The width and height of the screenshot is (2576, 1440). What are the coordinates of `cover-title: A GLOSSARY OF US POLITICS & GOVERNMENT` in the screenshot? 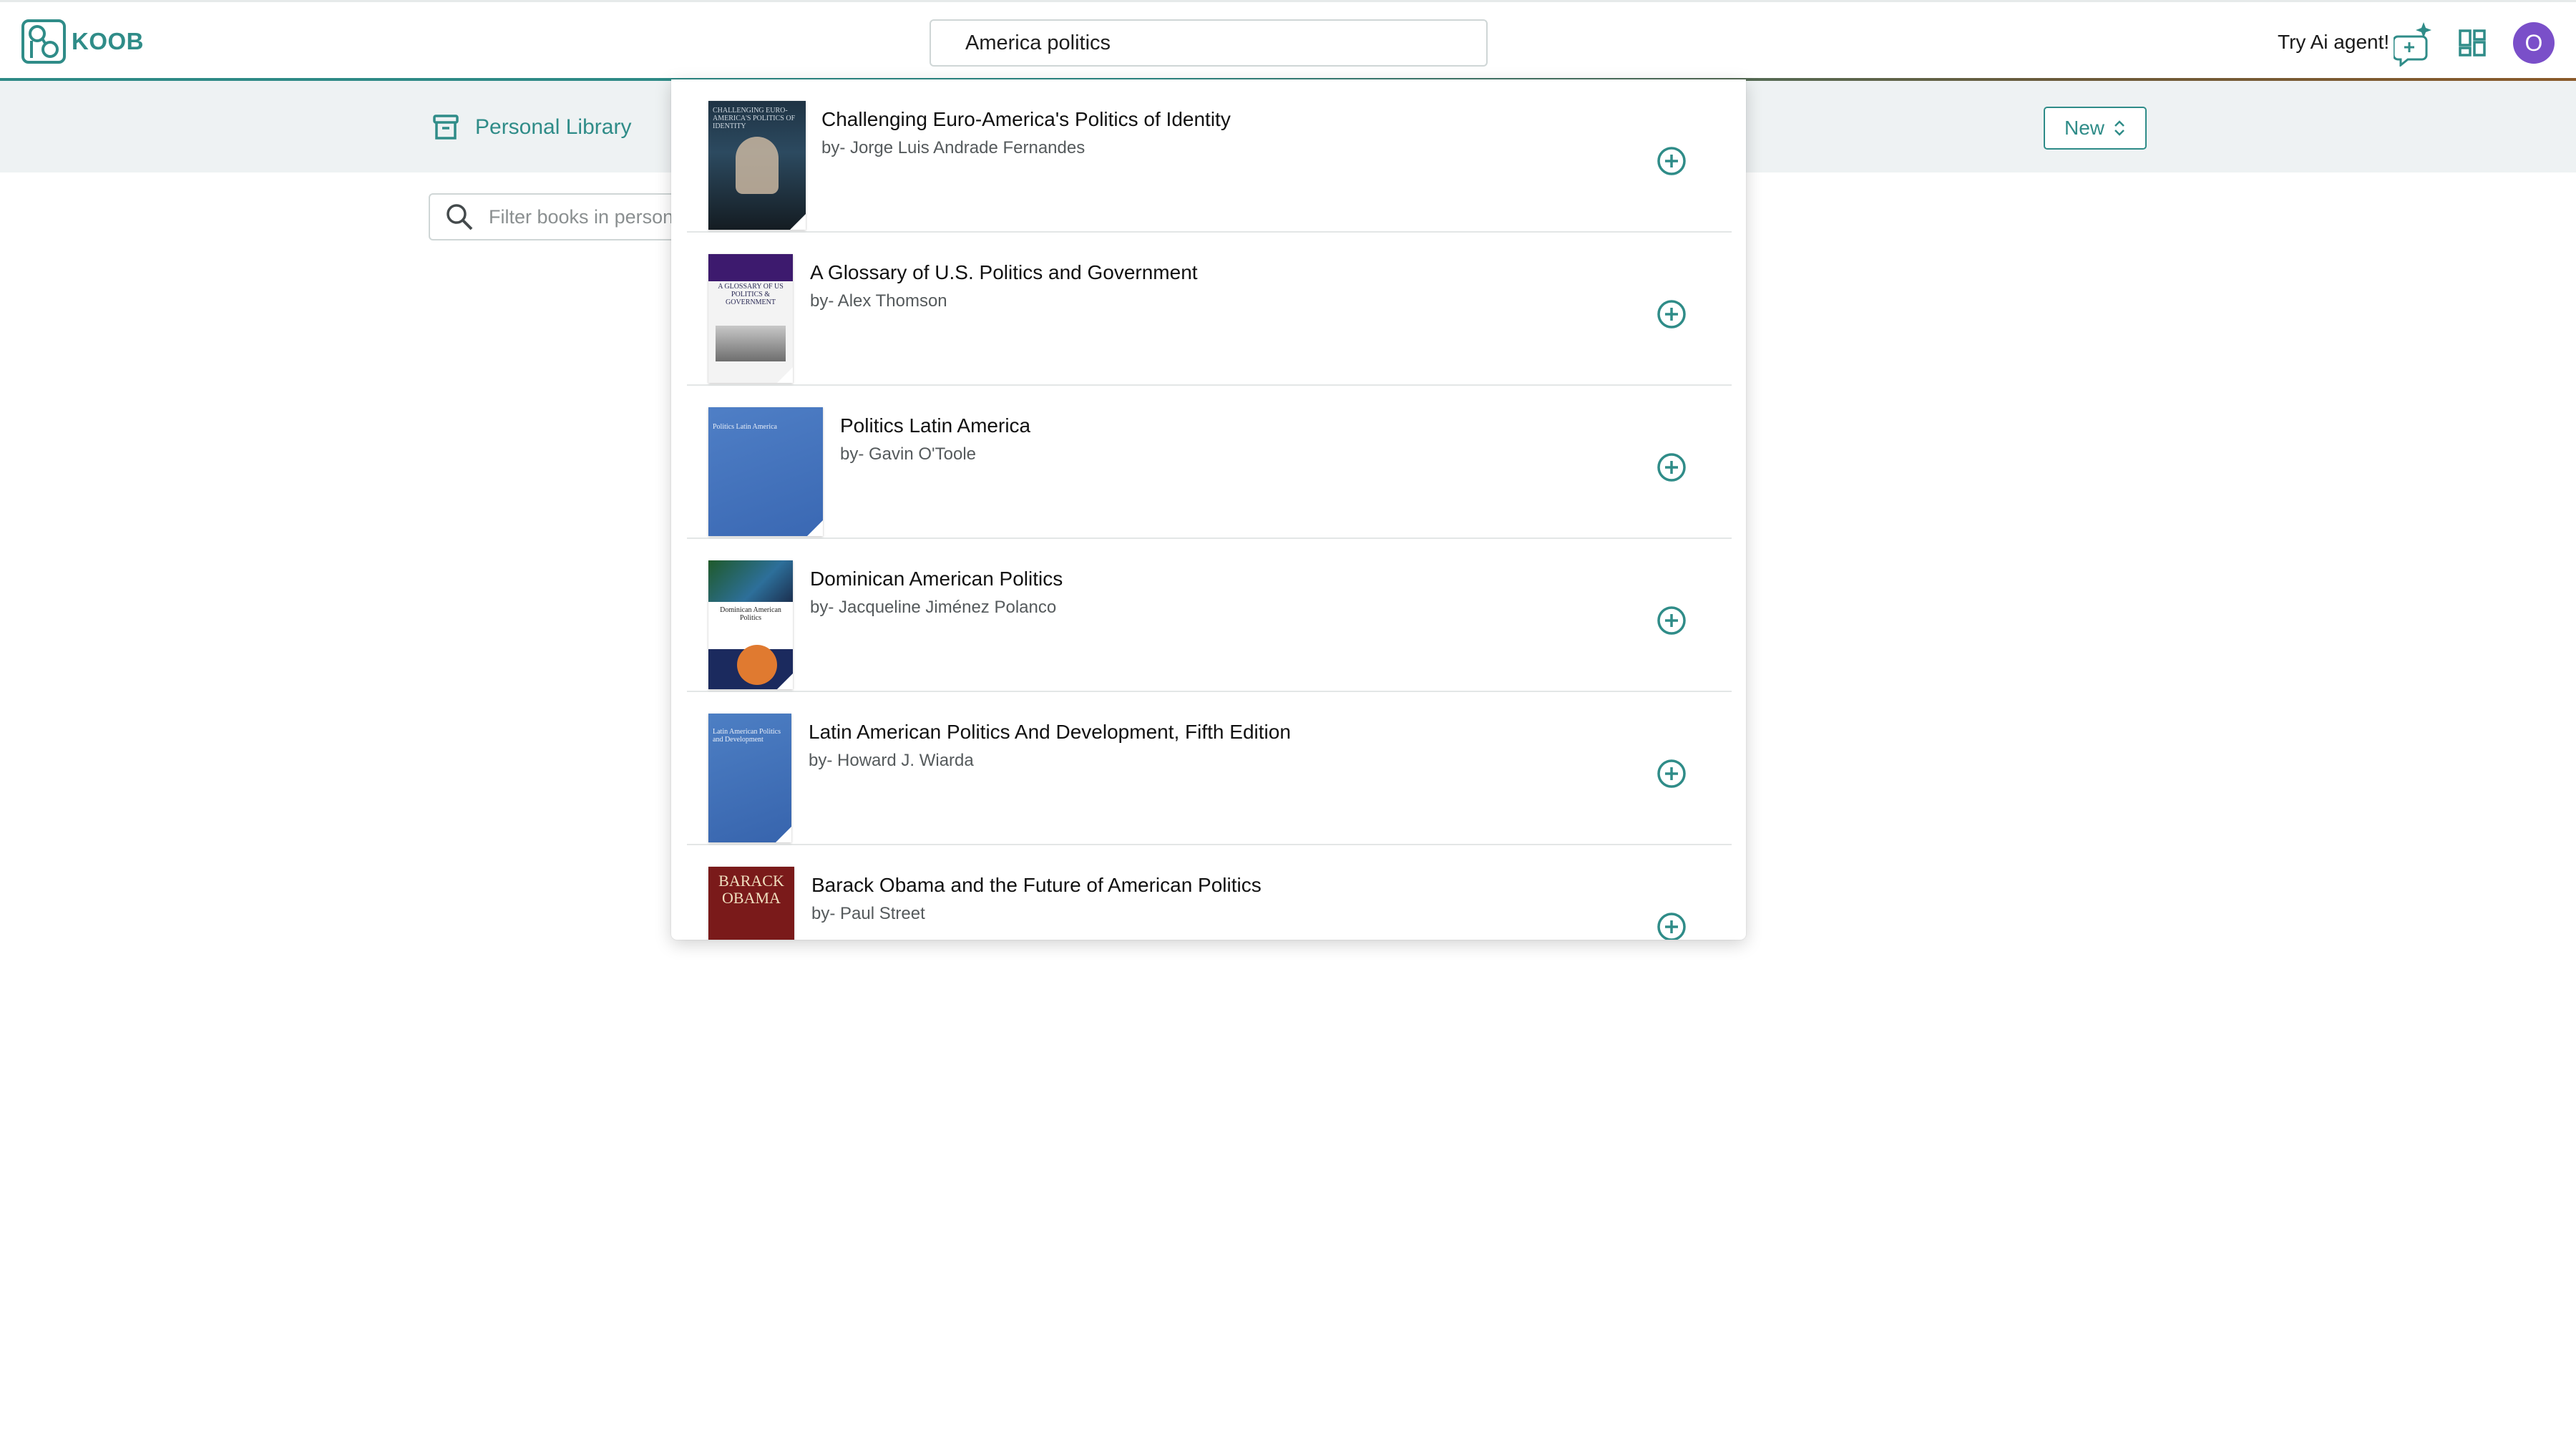 It's located at (751, 294).